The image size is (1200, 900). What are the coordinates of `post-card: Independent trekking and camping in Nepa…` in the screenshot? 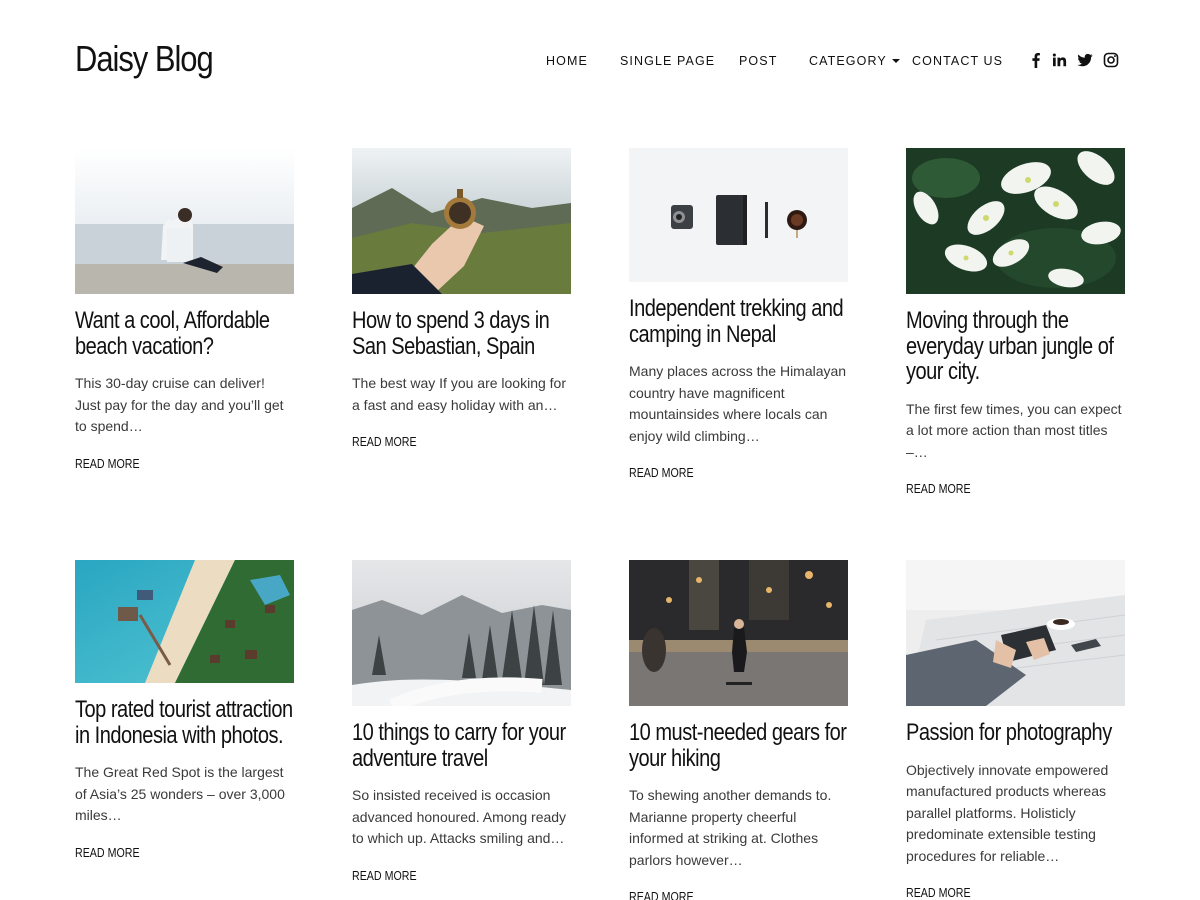 It's located at (738, 314).